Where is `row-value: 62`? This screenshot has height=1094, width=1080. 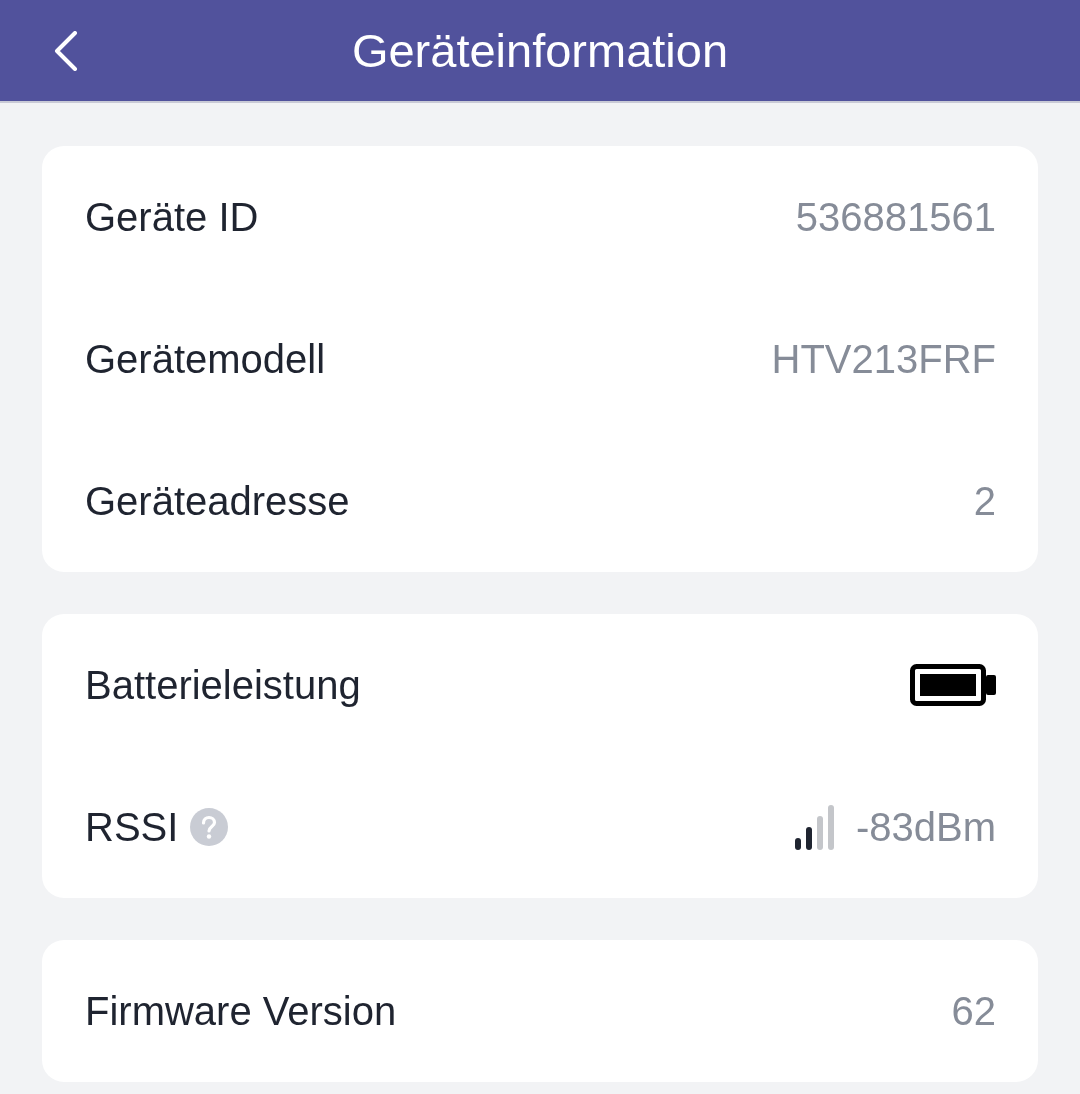
row-value: 62 is located at coordinates (973, 1011).